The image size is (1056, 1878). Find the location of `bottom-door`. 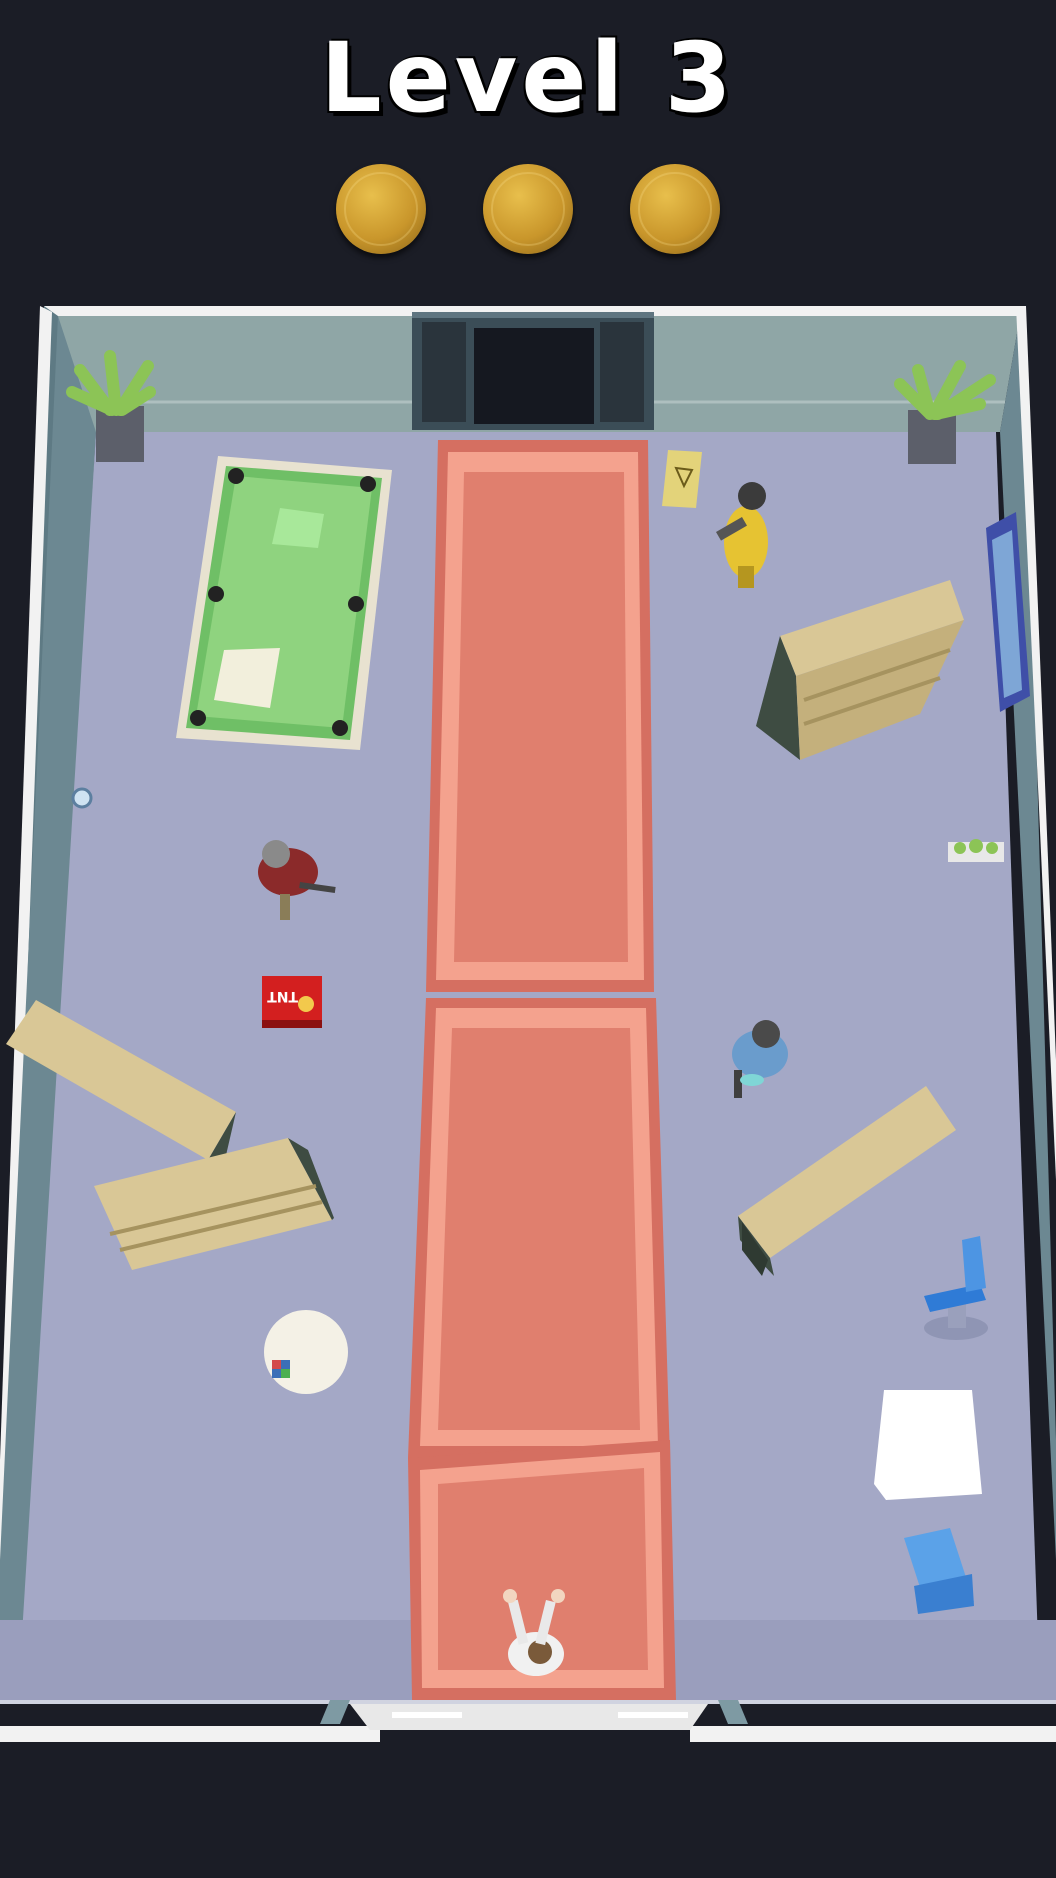

bottom-door is located at coordinates (534, 1715).